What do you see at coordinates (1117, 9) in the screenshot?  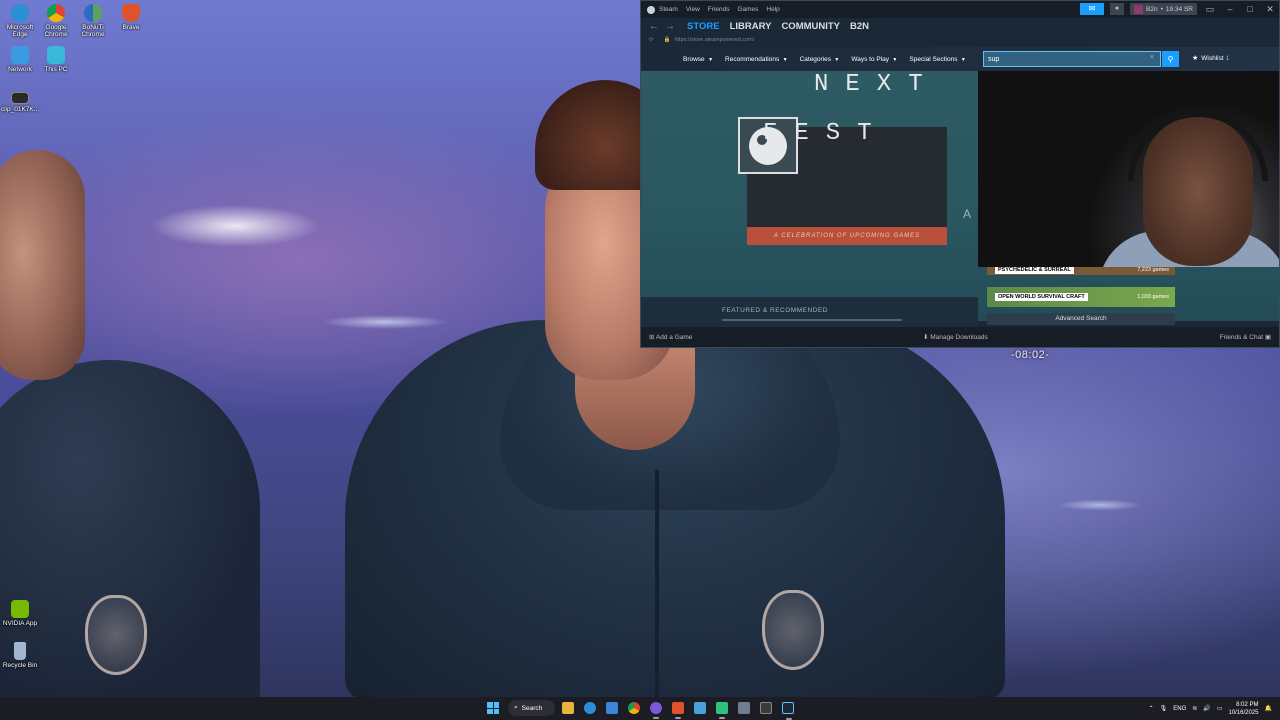 I see `notifications-bell-icon: ●` at bounding box center [1117, 9].